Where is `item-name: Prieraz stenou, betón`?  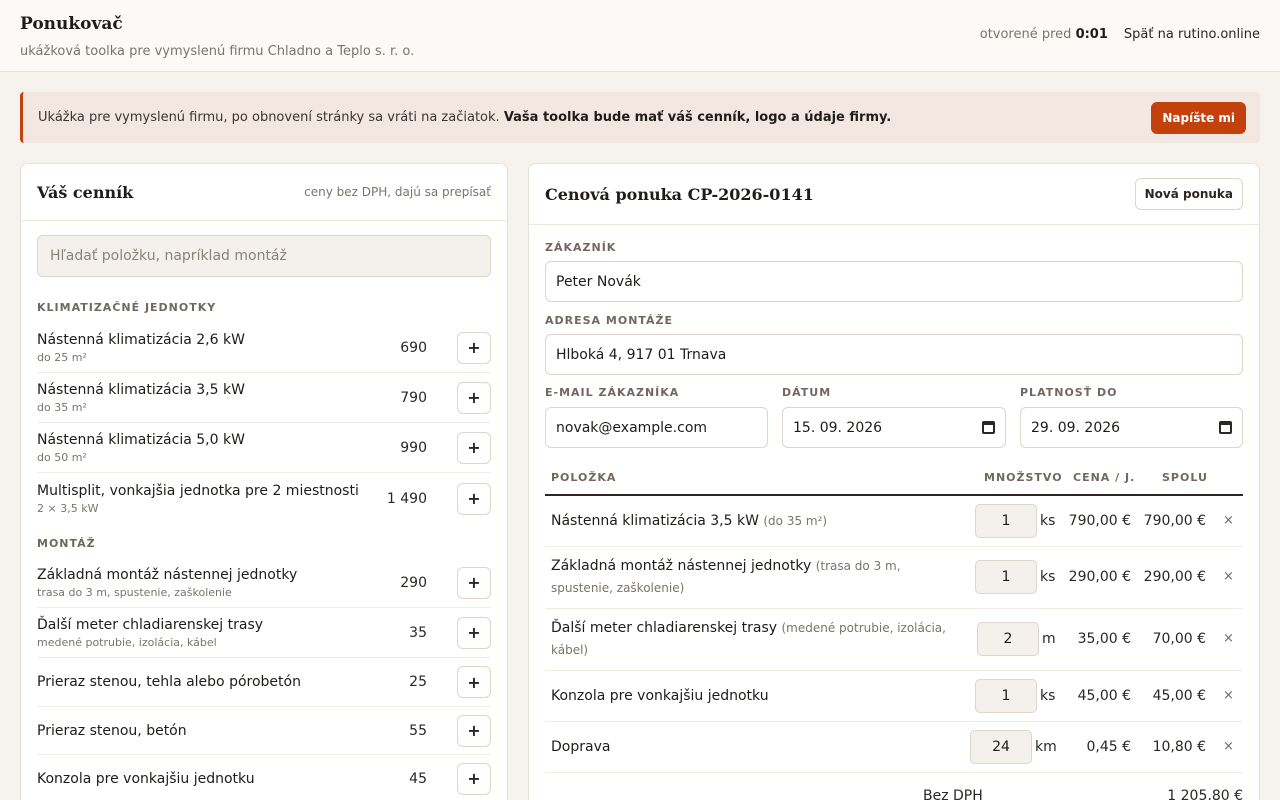
item-name: Prieraz stenou, betón is located at coordinates (112, 730).